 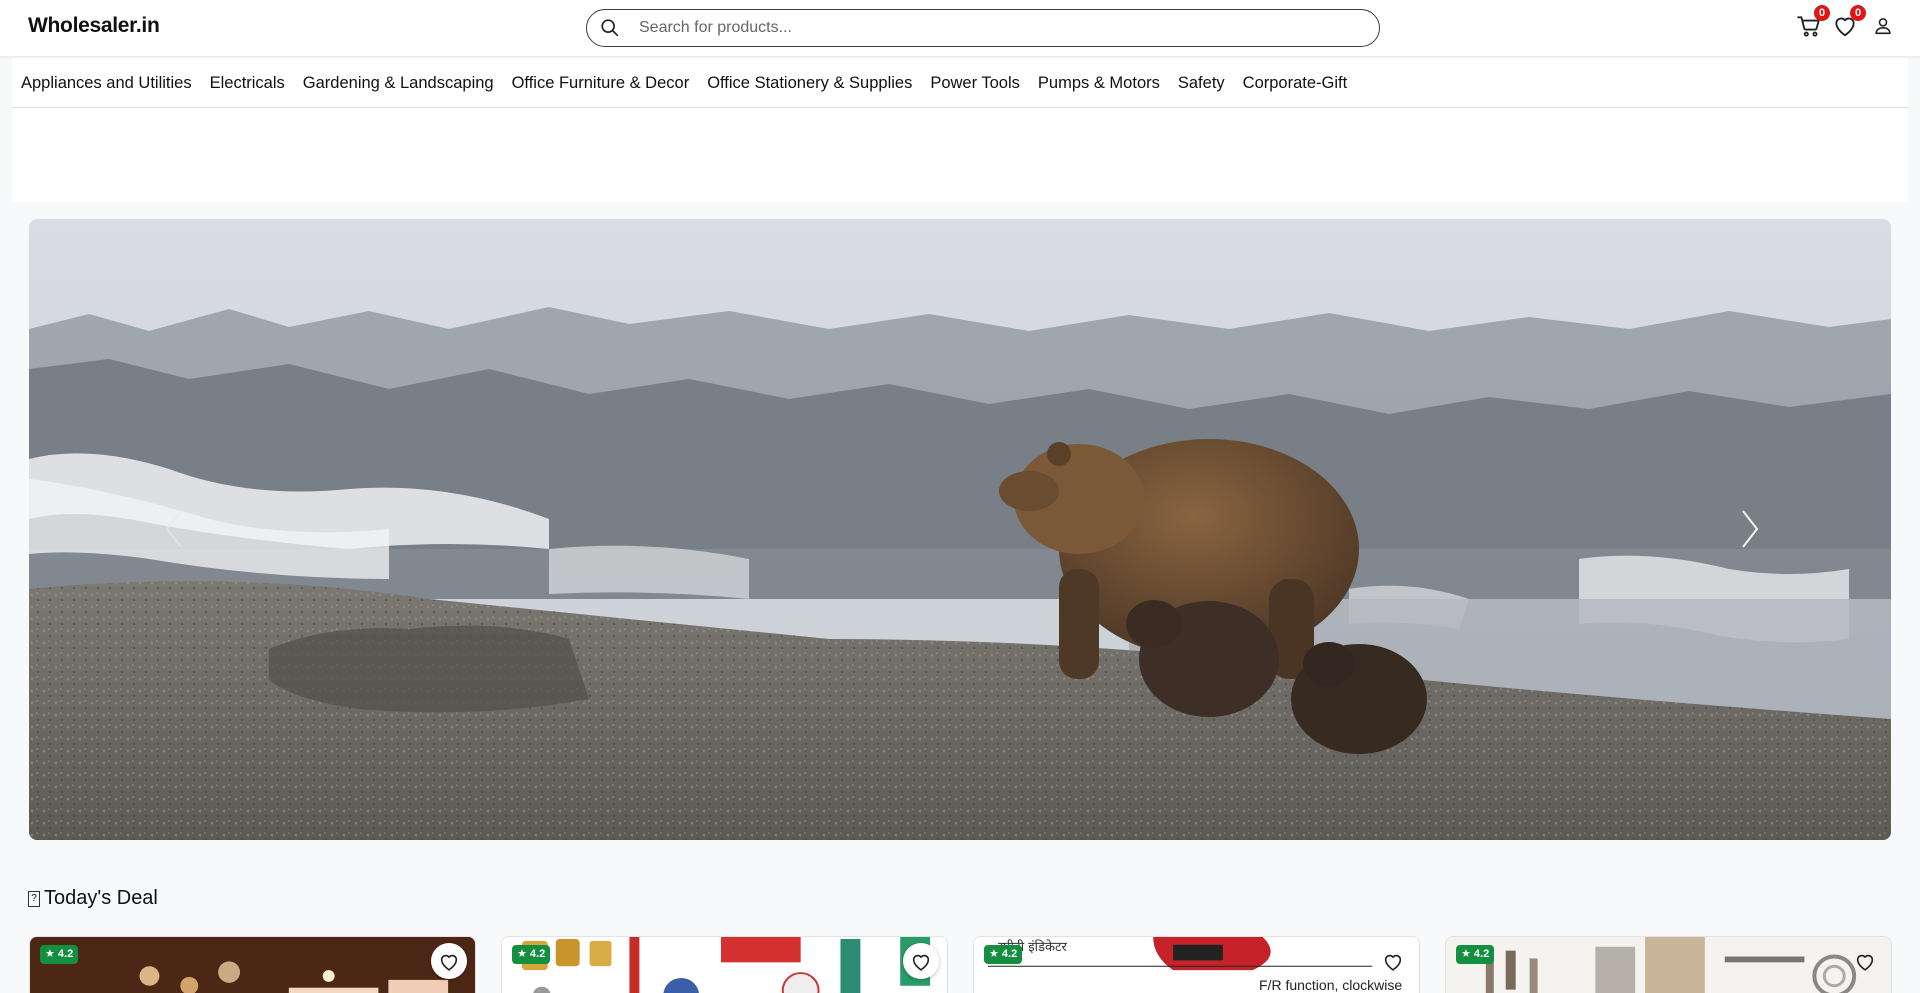 I want to click on cart-button: 0, so click(x=1813, y=22).